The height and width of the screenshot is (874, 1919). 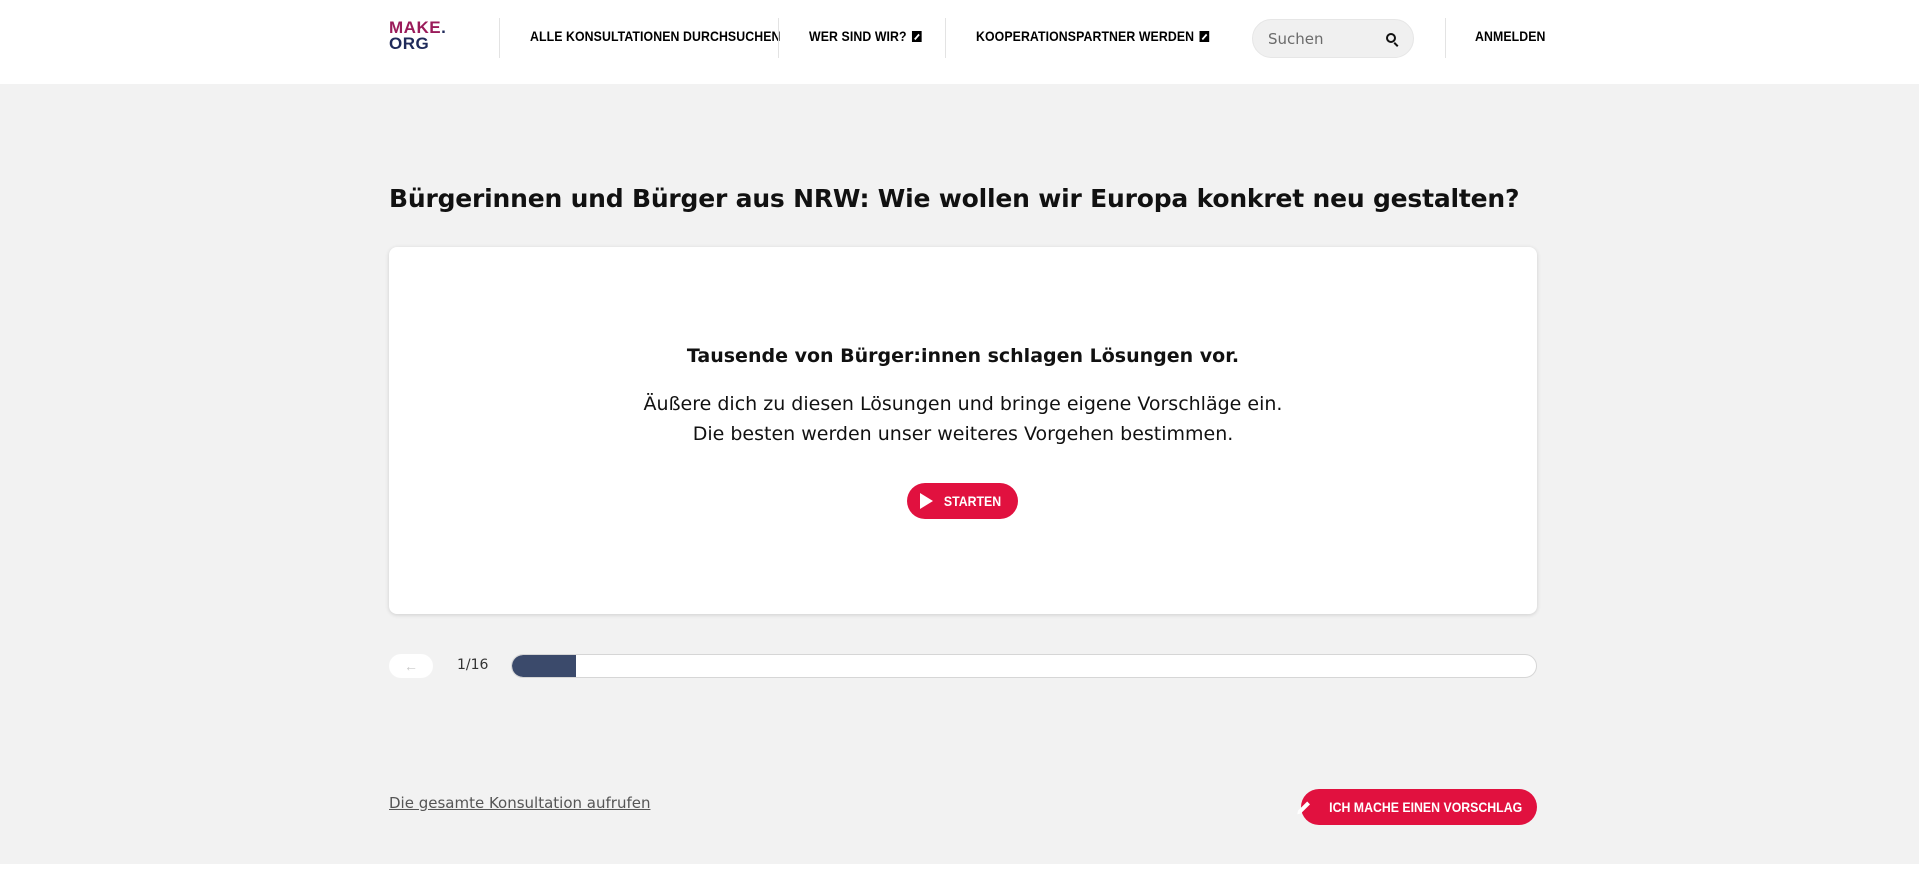 I want to click on logo-text-org: ORG, so click(x=409, y=43).